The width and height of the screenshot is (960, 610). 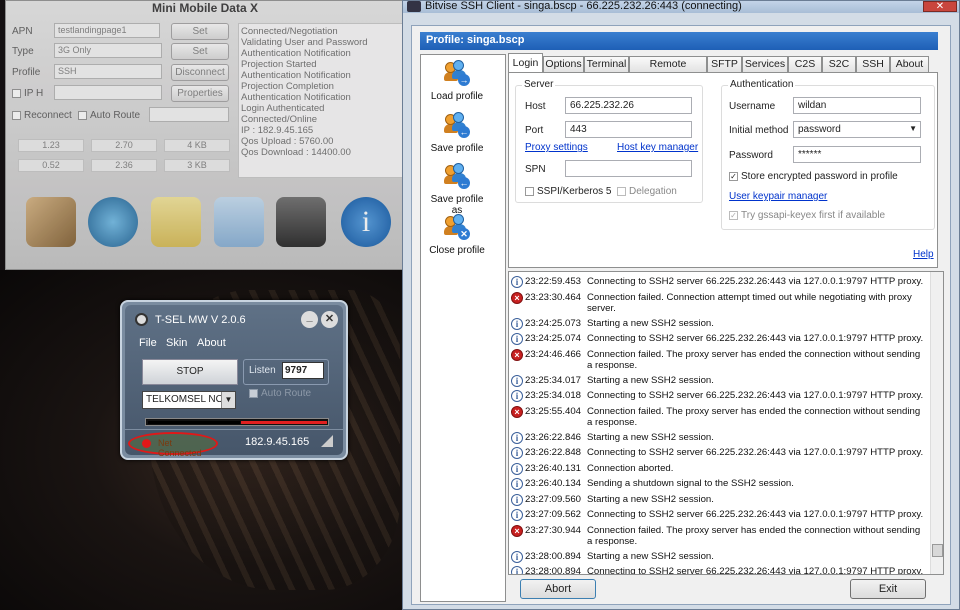 I want to click on tab-c2s: C2S, so click(x=805, y=64).